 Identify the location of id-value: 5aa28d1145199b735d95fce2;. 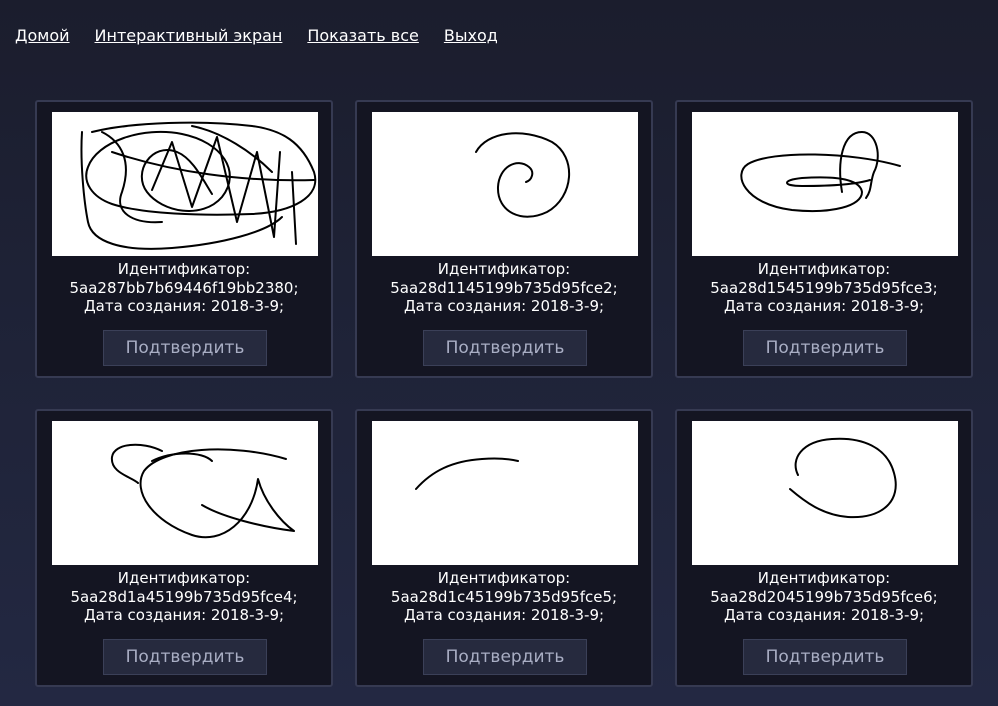
(504, 287).